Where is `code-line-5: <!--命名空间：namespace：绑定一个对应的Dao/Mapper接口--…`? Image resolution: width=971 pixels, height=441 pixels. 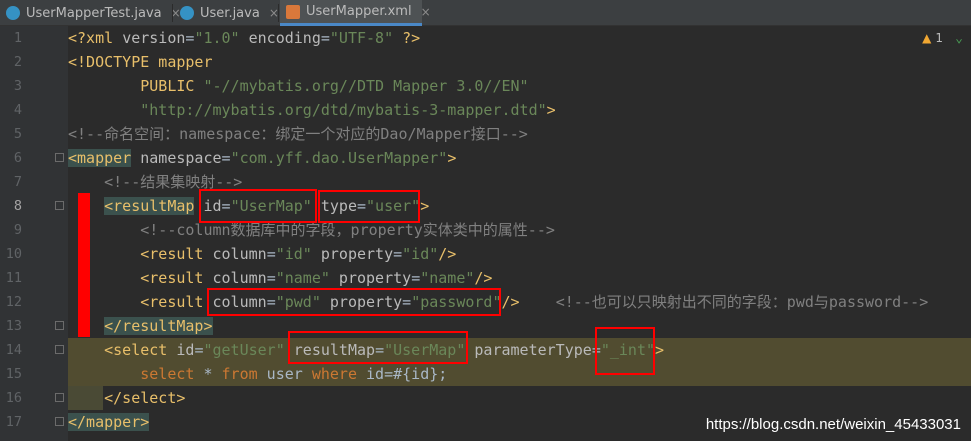
code-line-5: <!--命名空间：namespace：绑定一个对应的Dao/Mapper接口--… is located at coordinates (298, 134).